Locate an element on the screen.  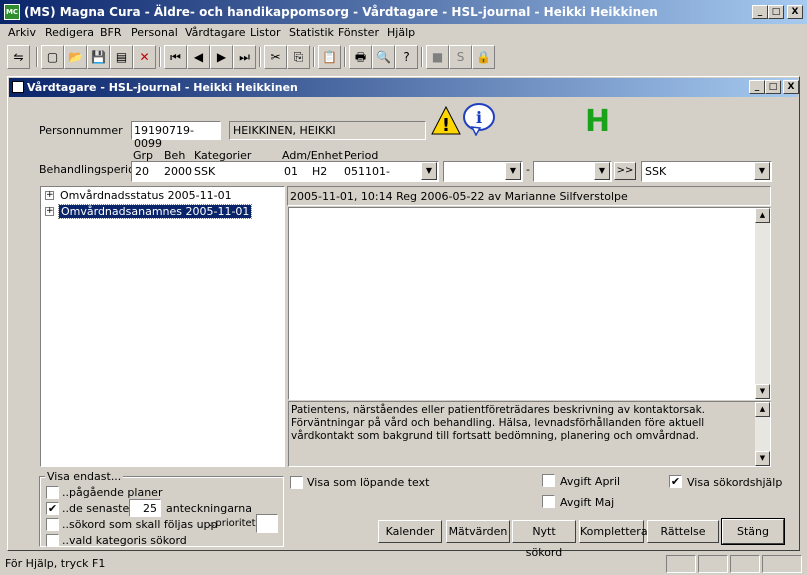
copy-icon: ⎘ is located at coordinates (298, 57).